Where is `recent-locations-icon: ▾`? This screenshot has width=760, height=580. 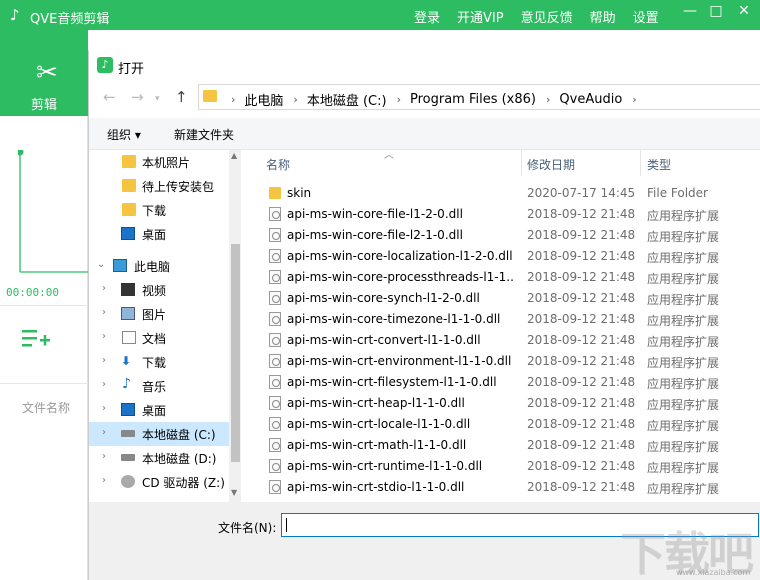
recent-locations-icon: ▾ is located at coordinates (157, 99).